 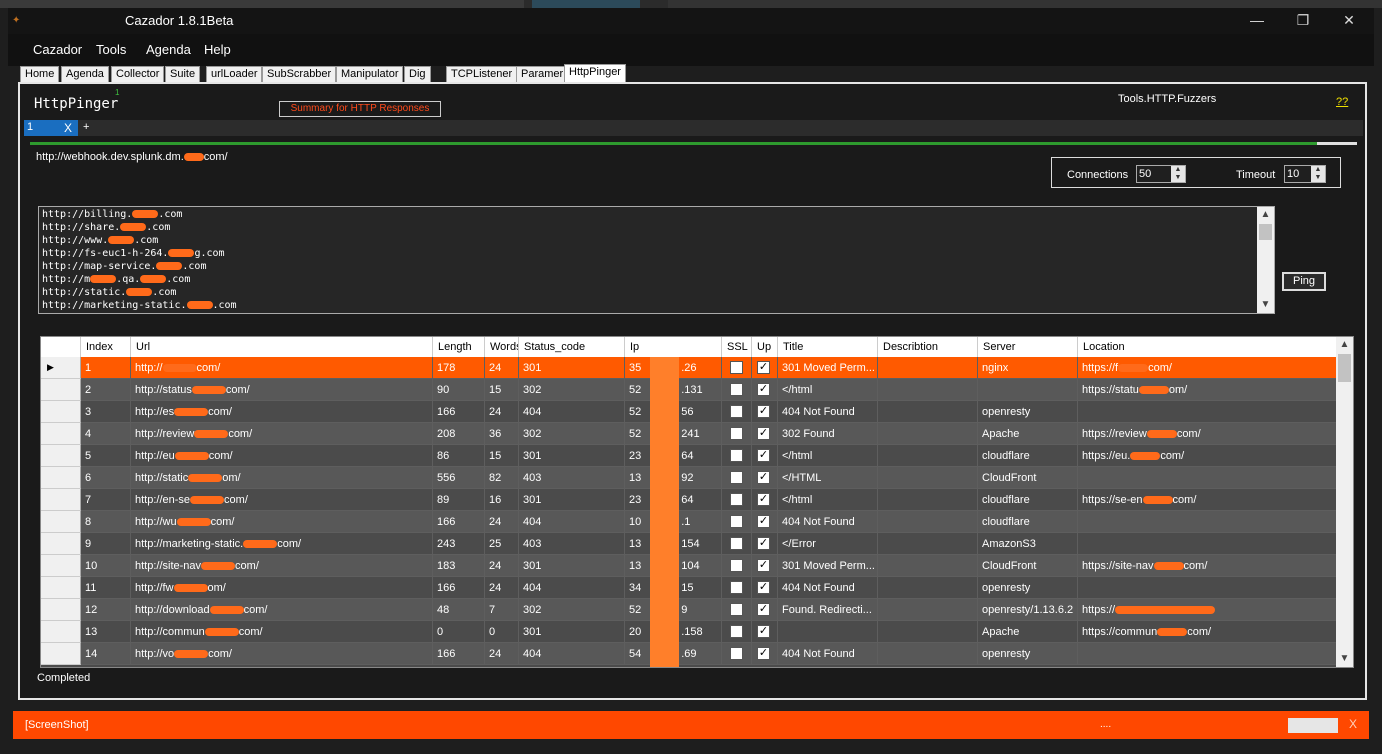 I want to click on tab-dig: Dig, so click(x=417, y=74).